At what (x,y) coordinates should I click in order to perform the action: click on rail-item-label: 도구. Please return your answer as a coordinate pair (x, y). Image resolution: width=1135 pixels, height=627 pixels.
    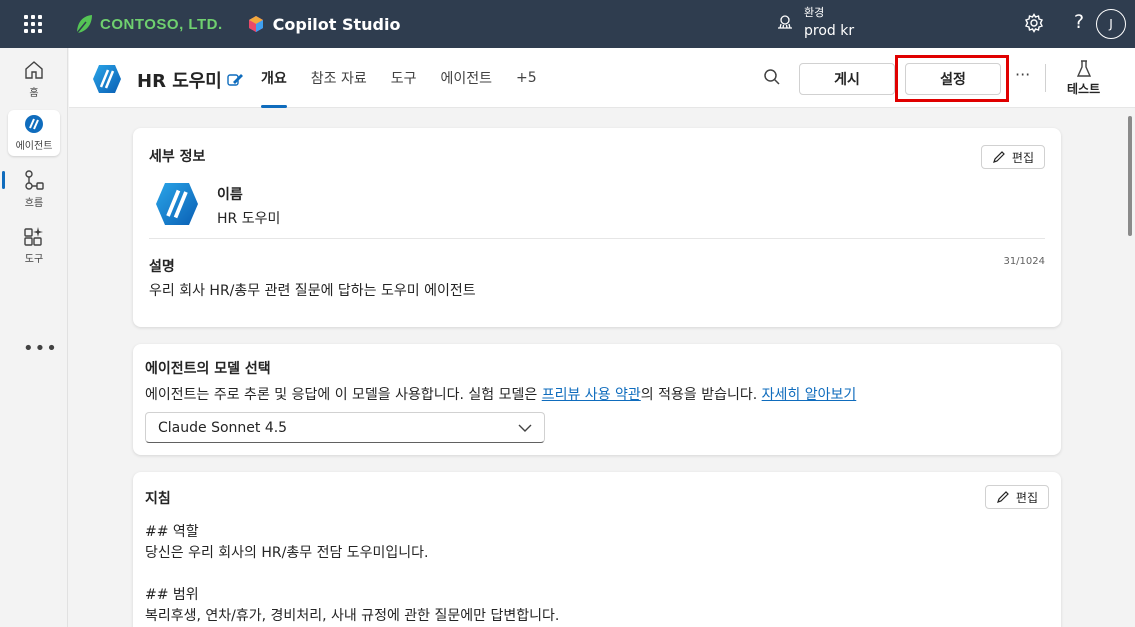
    Looking at the image, I should click on (34, 259).